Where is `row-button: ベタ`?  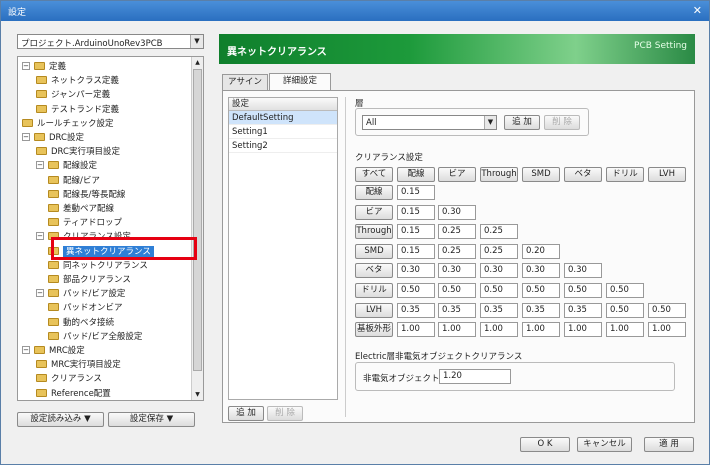 row-button: ベタ is located at coordinates (374, 271).